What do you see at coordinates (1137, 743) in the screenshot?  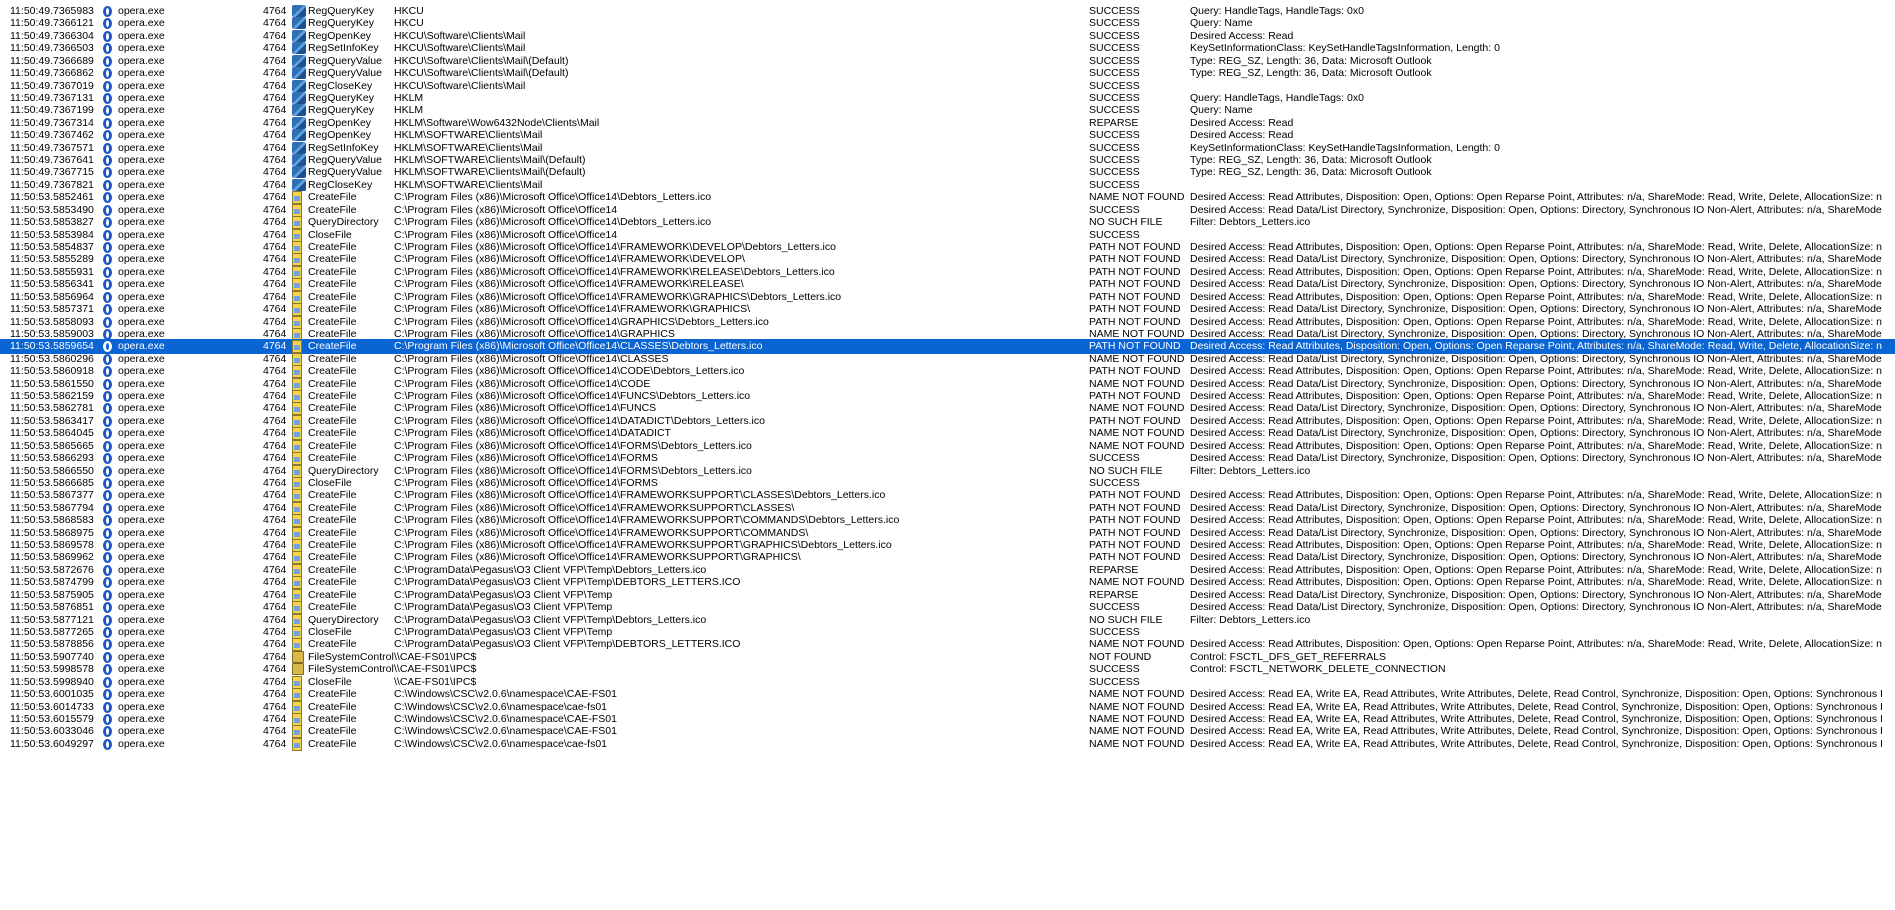 I see `result-cell: NAME NOT FOUND` at bounding box center [1137, 743].